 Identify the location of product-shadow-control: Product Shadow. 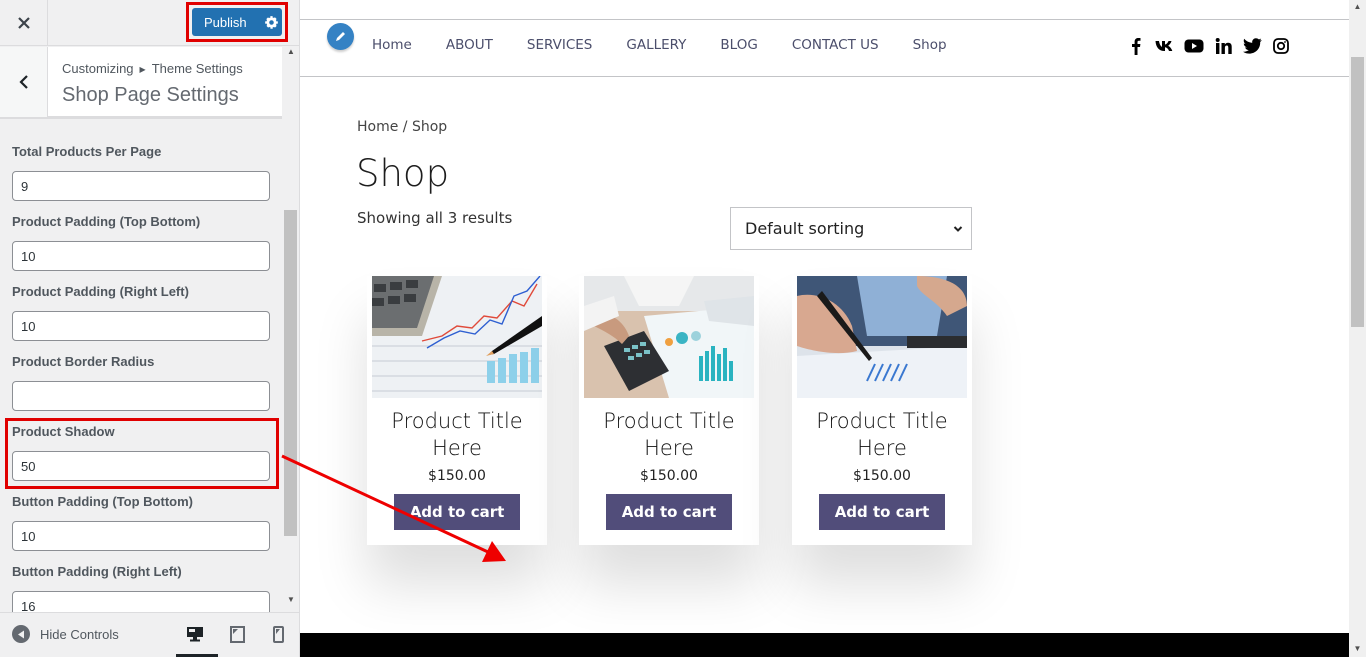
(141, 452).